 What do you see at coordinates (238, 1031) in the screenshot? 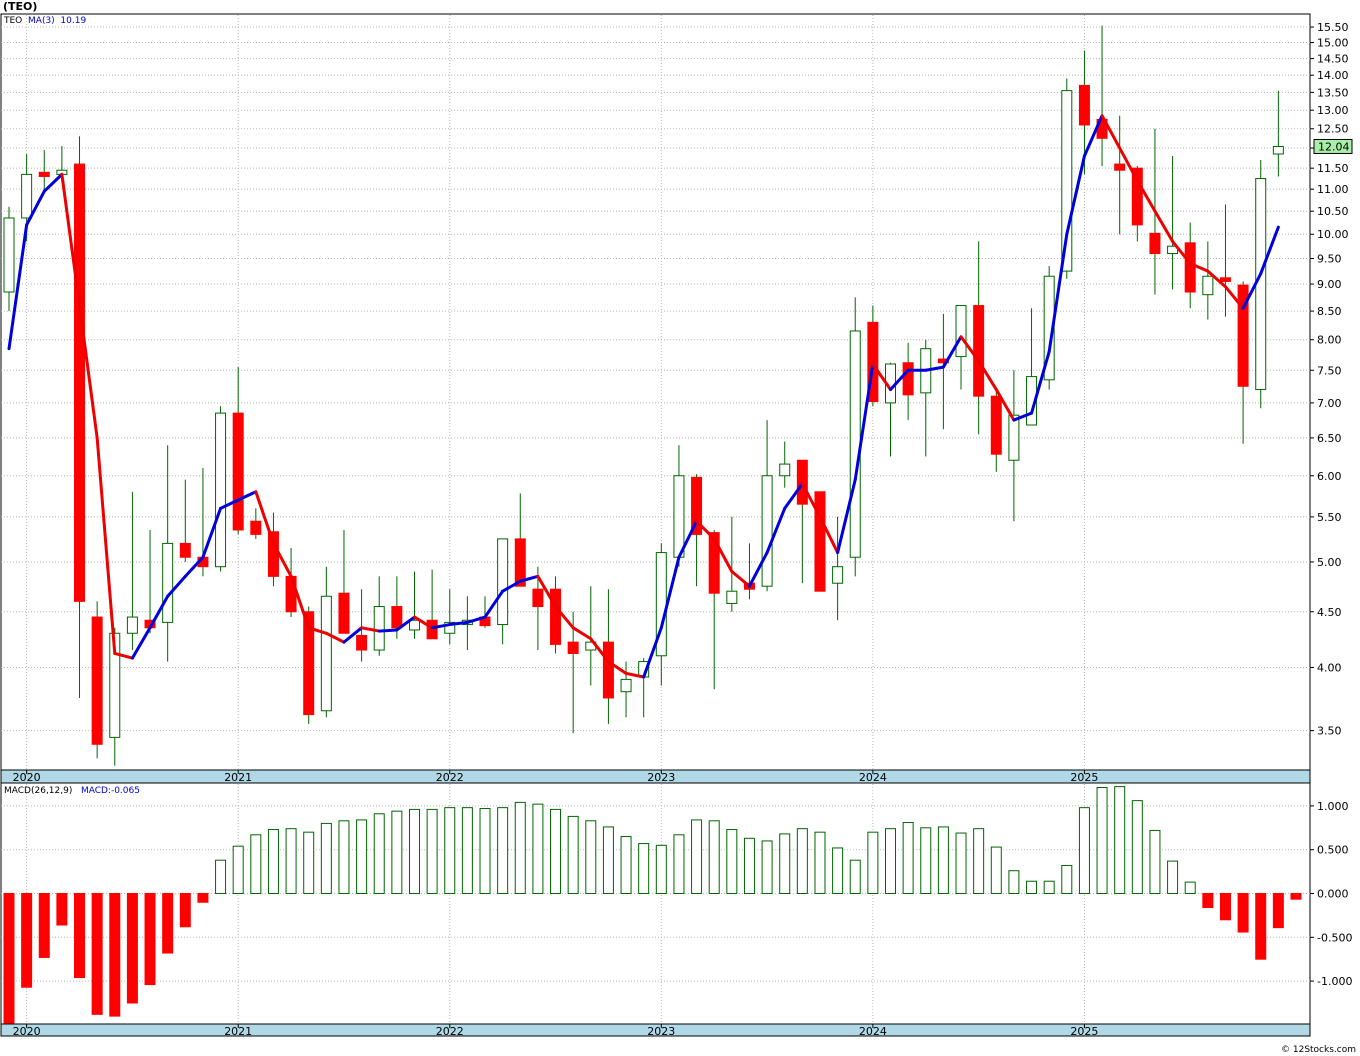
I see `year-label: 2021` at bounding box center [238, 1031].